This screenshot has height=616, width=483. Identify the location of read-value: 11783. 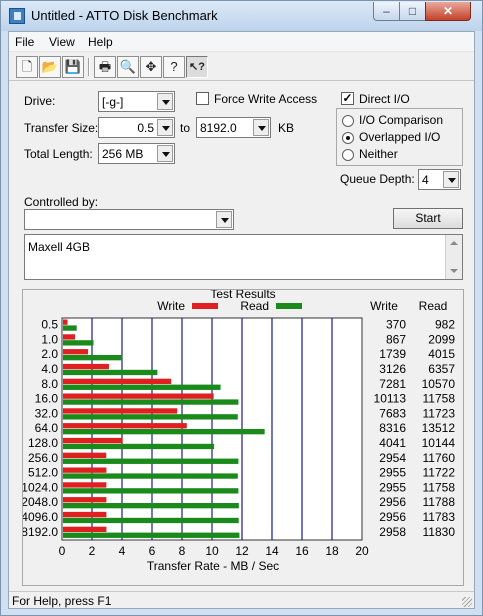
(439, 517).